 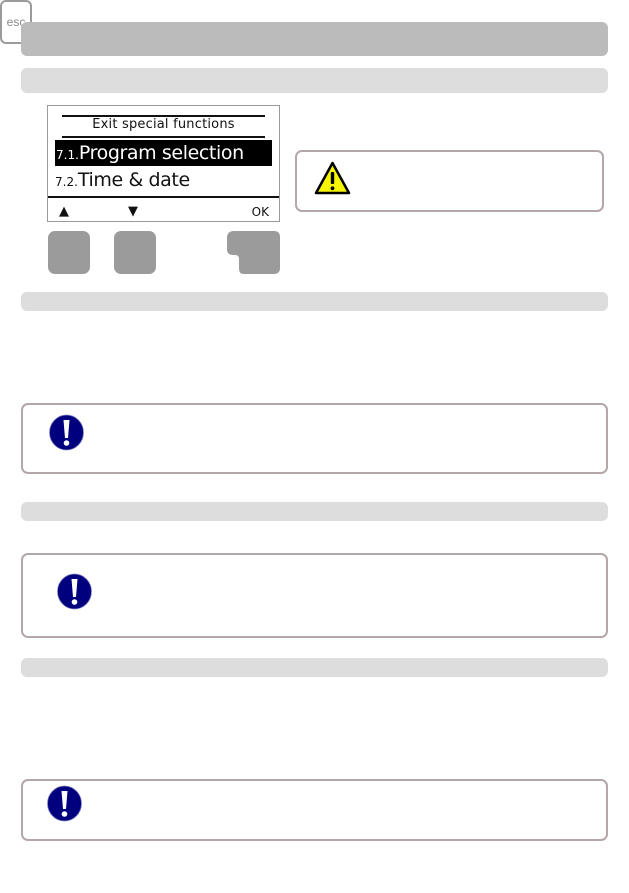 What do you see at coordinates (449, 181) in the screenshot?
I see `warning-box` at bounding box center [449, 181].